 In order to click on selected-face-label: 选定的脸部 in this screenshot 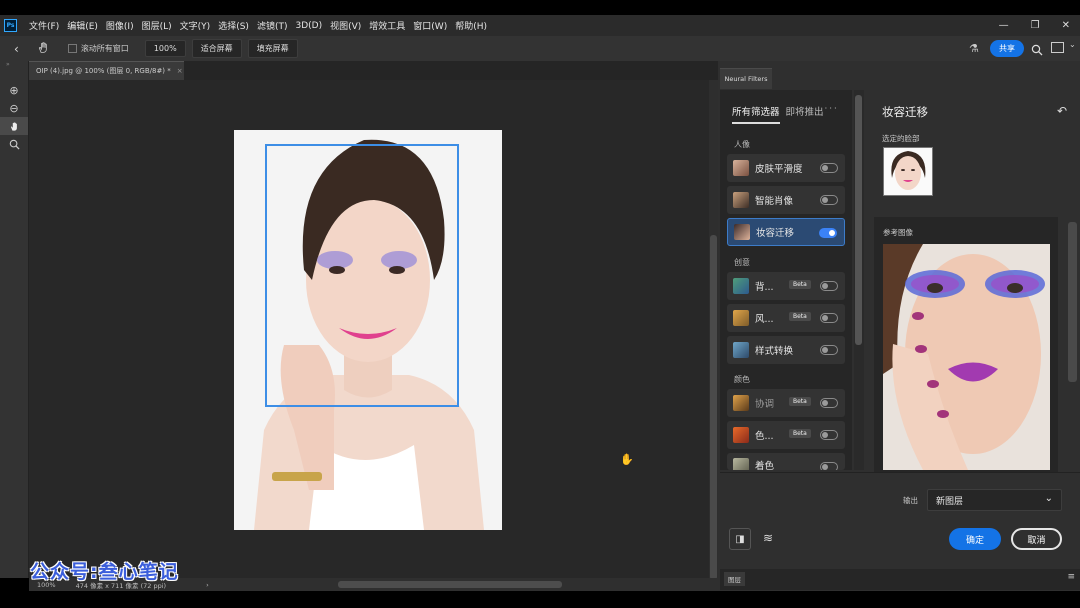, I will do `click(901, 138)`.